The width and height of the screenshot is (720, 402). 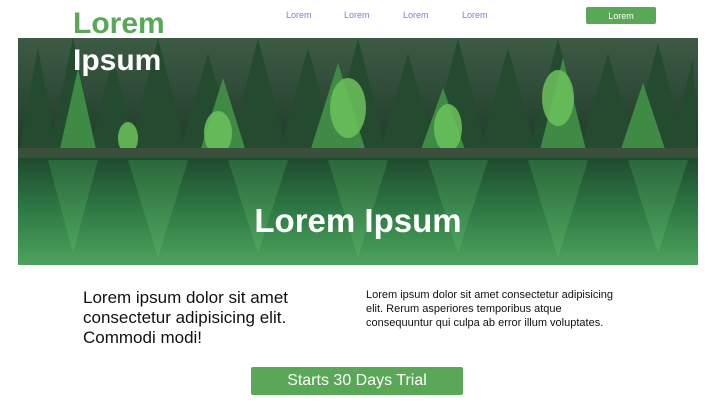 What do you see at coordinates (621, 15) in the screenshot?
I see `header-cta-button: Lorem` at bounding box center [621, 15].